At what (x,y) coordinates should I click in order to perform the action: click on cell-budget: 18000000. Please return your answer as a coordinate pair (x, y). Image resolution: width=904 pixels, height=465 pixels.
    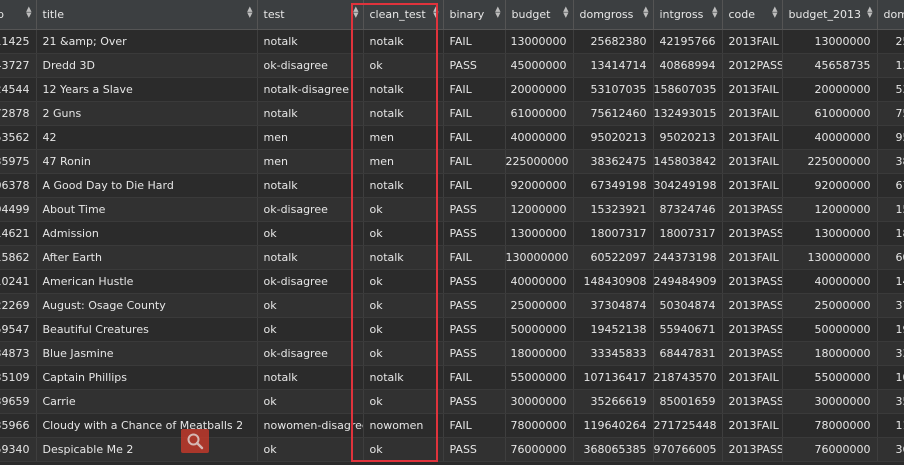
    Looking at the image, I should click on (539, 353).